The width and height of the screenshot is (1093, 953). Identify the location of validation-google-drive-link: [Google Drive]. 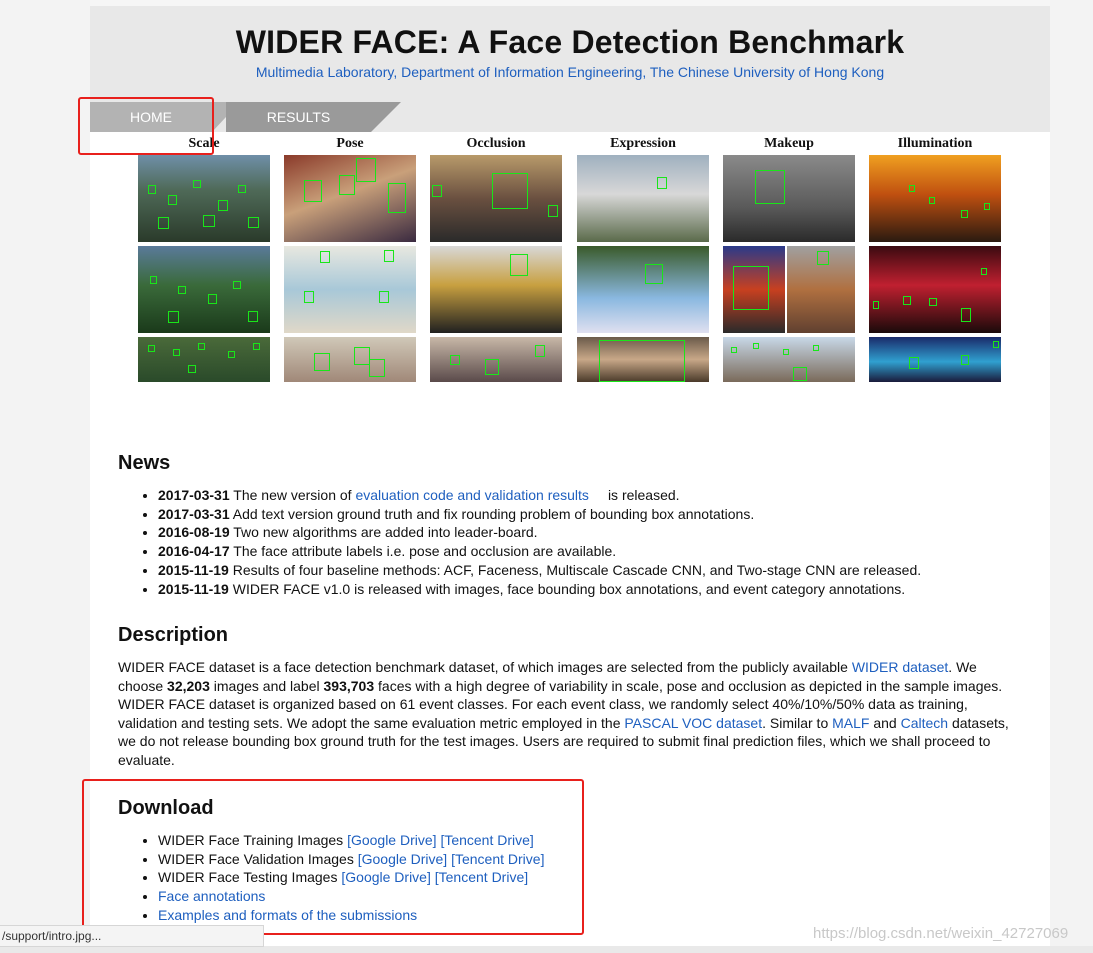
(402, 859).